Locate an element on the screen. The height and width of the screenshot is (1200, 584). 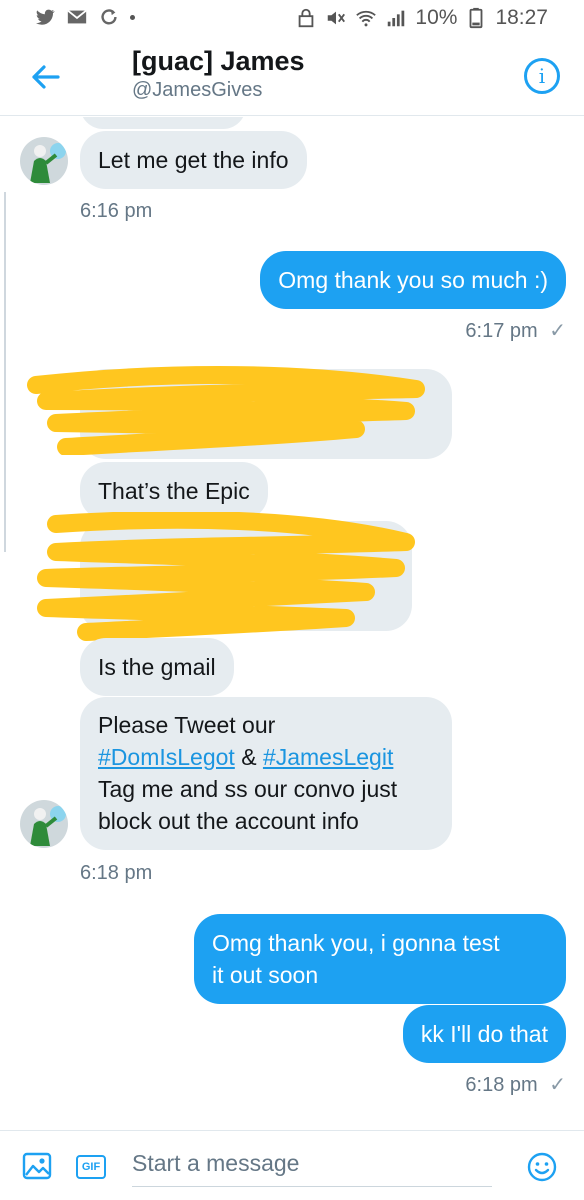
message-timestamp: 6:17 pm ✓ is located at coordinates (515, 330).